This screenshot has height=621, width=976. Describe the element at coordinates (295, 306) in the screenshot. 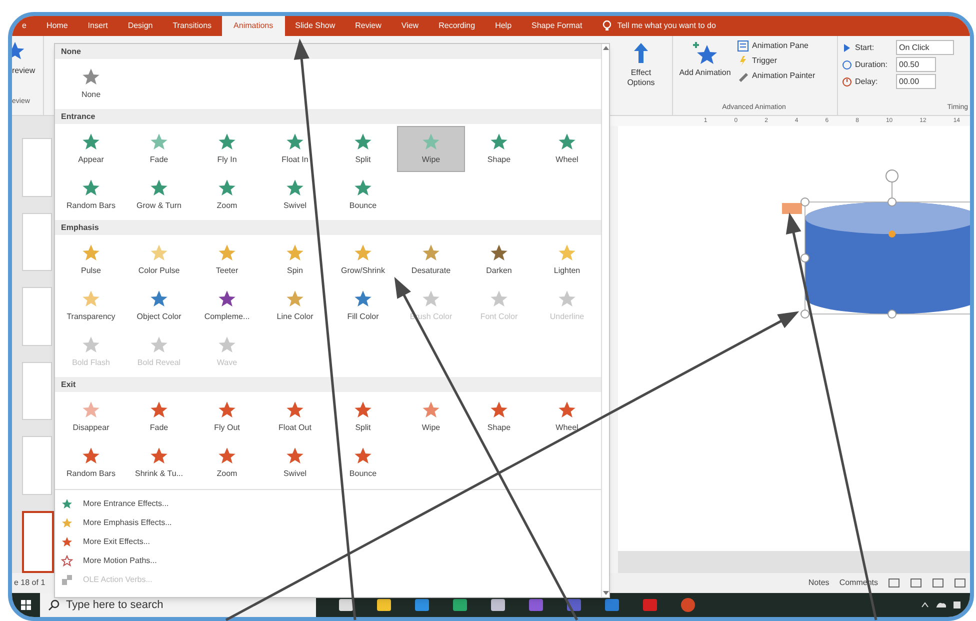

I see `effect-option: Line Color` at that location.